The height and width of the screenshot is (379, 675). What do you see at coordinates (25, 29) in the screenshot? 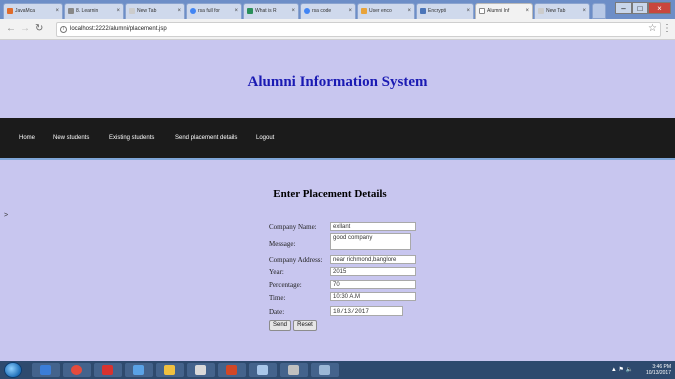
I see `forward-arrow-icon: →` at bounding box center [25, 29].